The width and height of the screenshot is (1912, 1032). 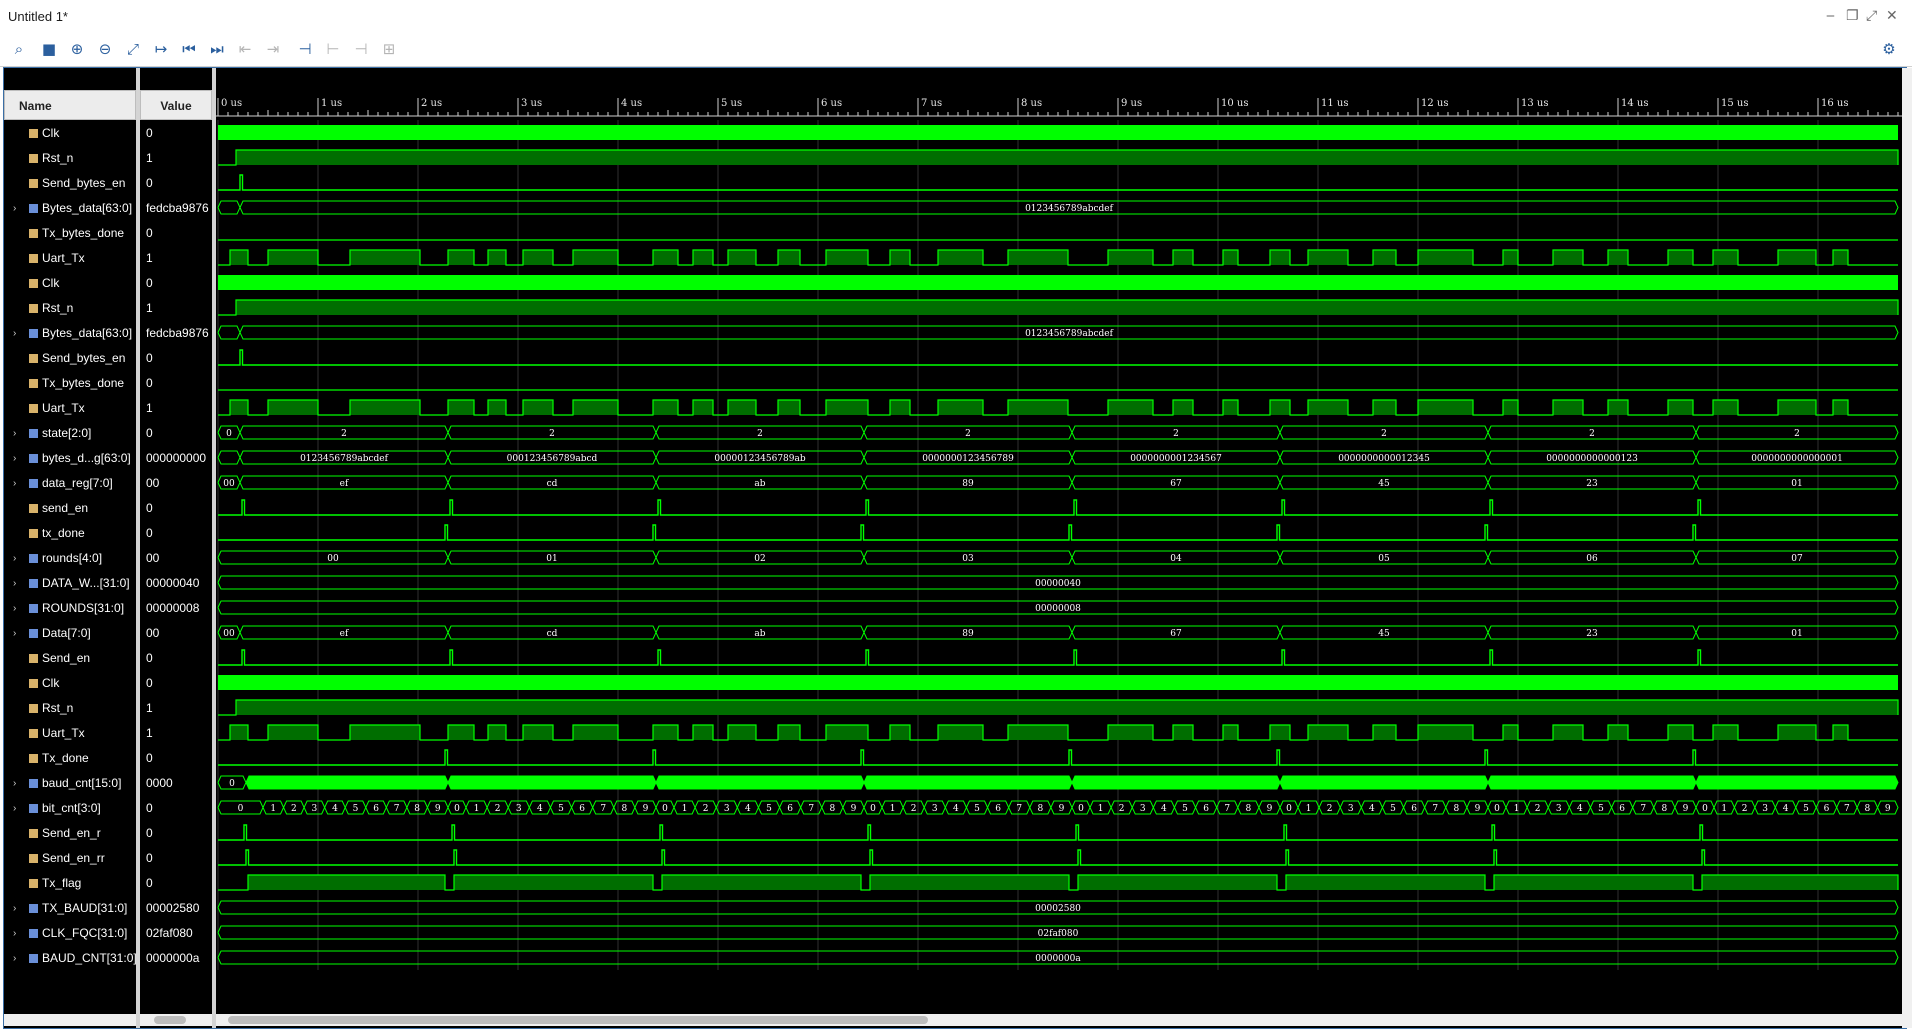 I want to click on gear-icon: ⚙, so click(x=1889, y=49).